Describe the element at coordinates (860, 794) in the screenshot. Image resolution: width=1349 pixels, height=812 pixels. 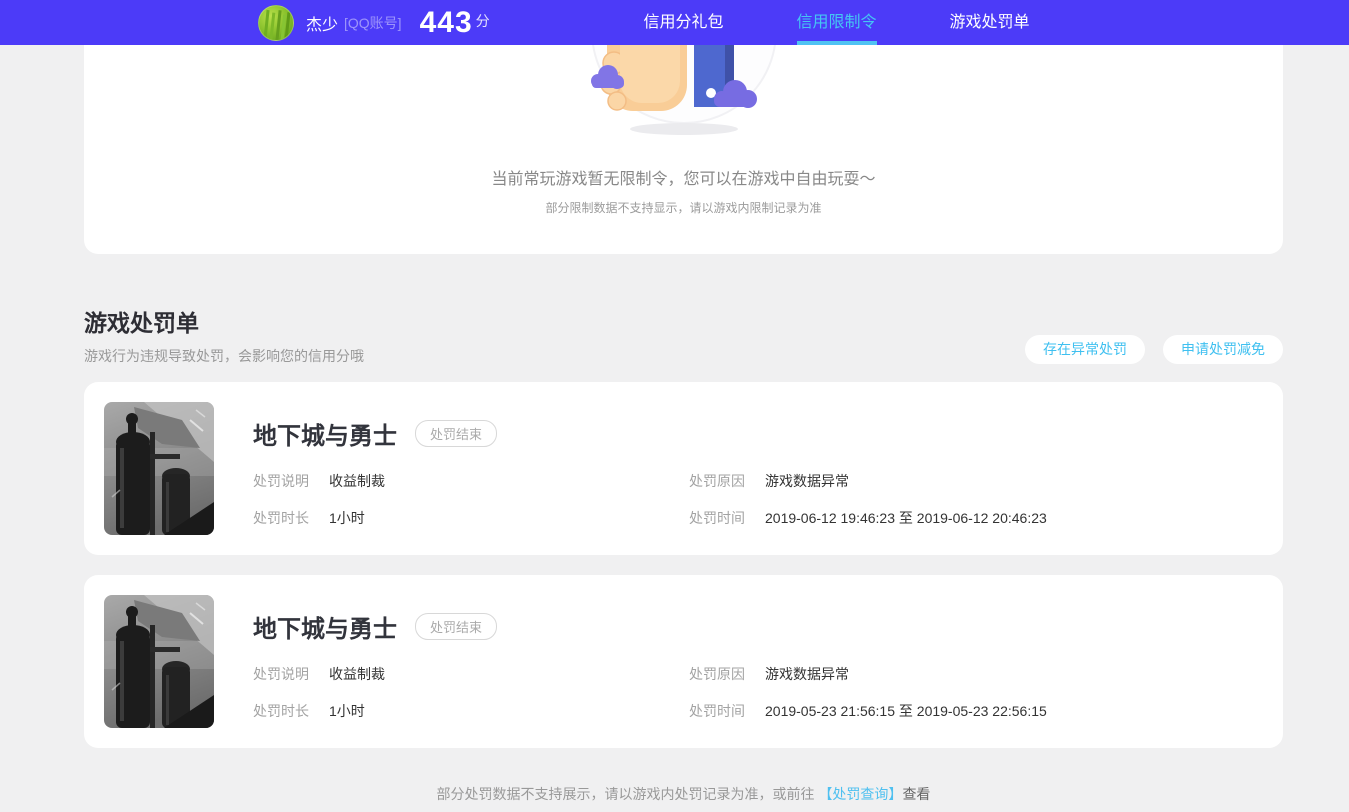
I see `penalty-query-link: 【处罚查询】` at that location.